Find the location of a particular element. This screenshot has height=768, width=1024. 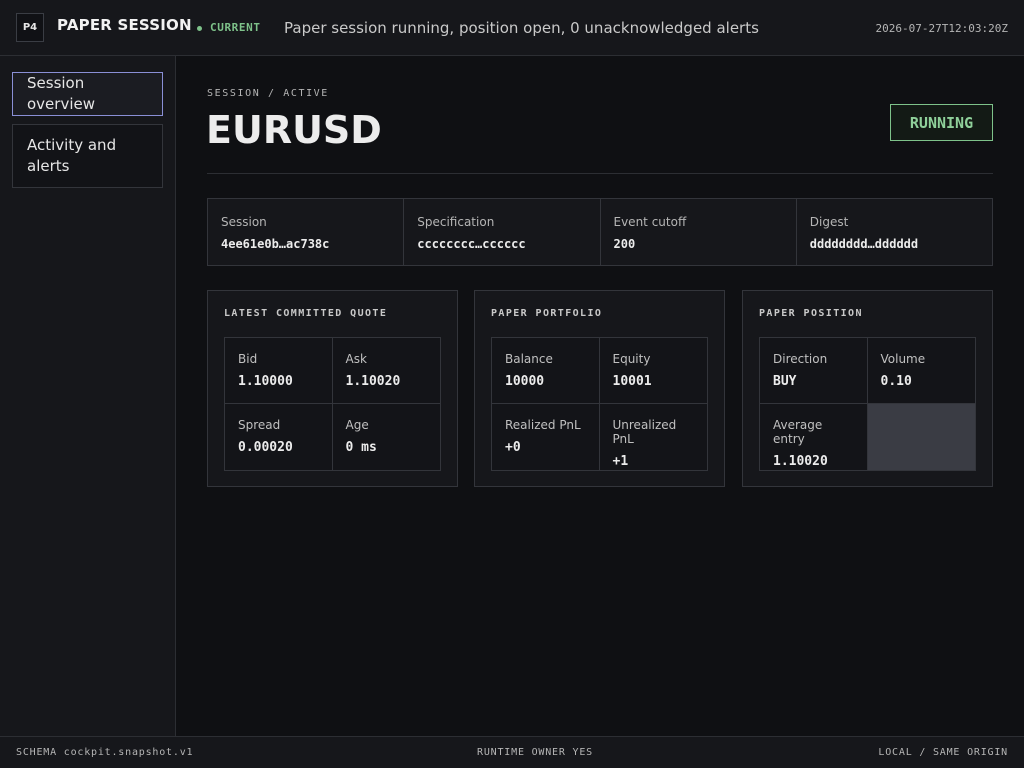

cell-label: Age is located at coordinates (357, 425).